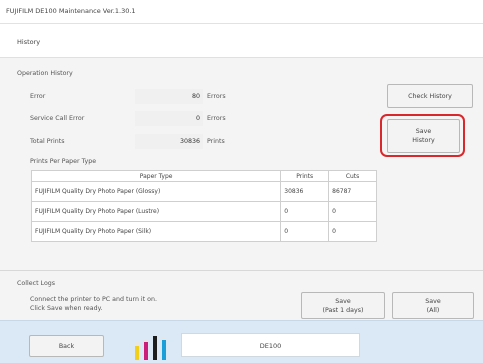  I want to click on breadcrumb: History, so click(29, 42).